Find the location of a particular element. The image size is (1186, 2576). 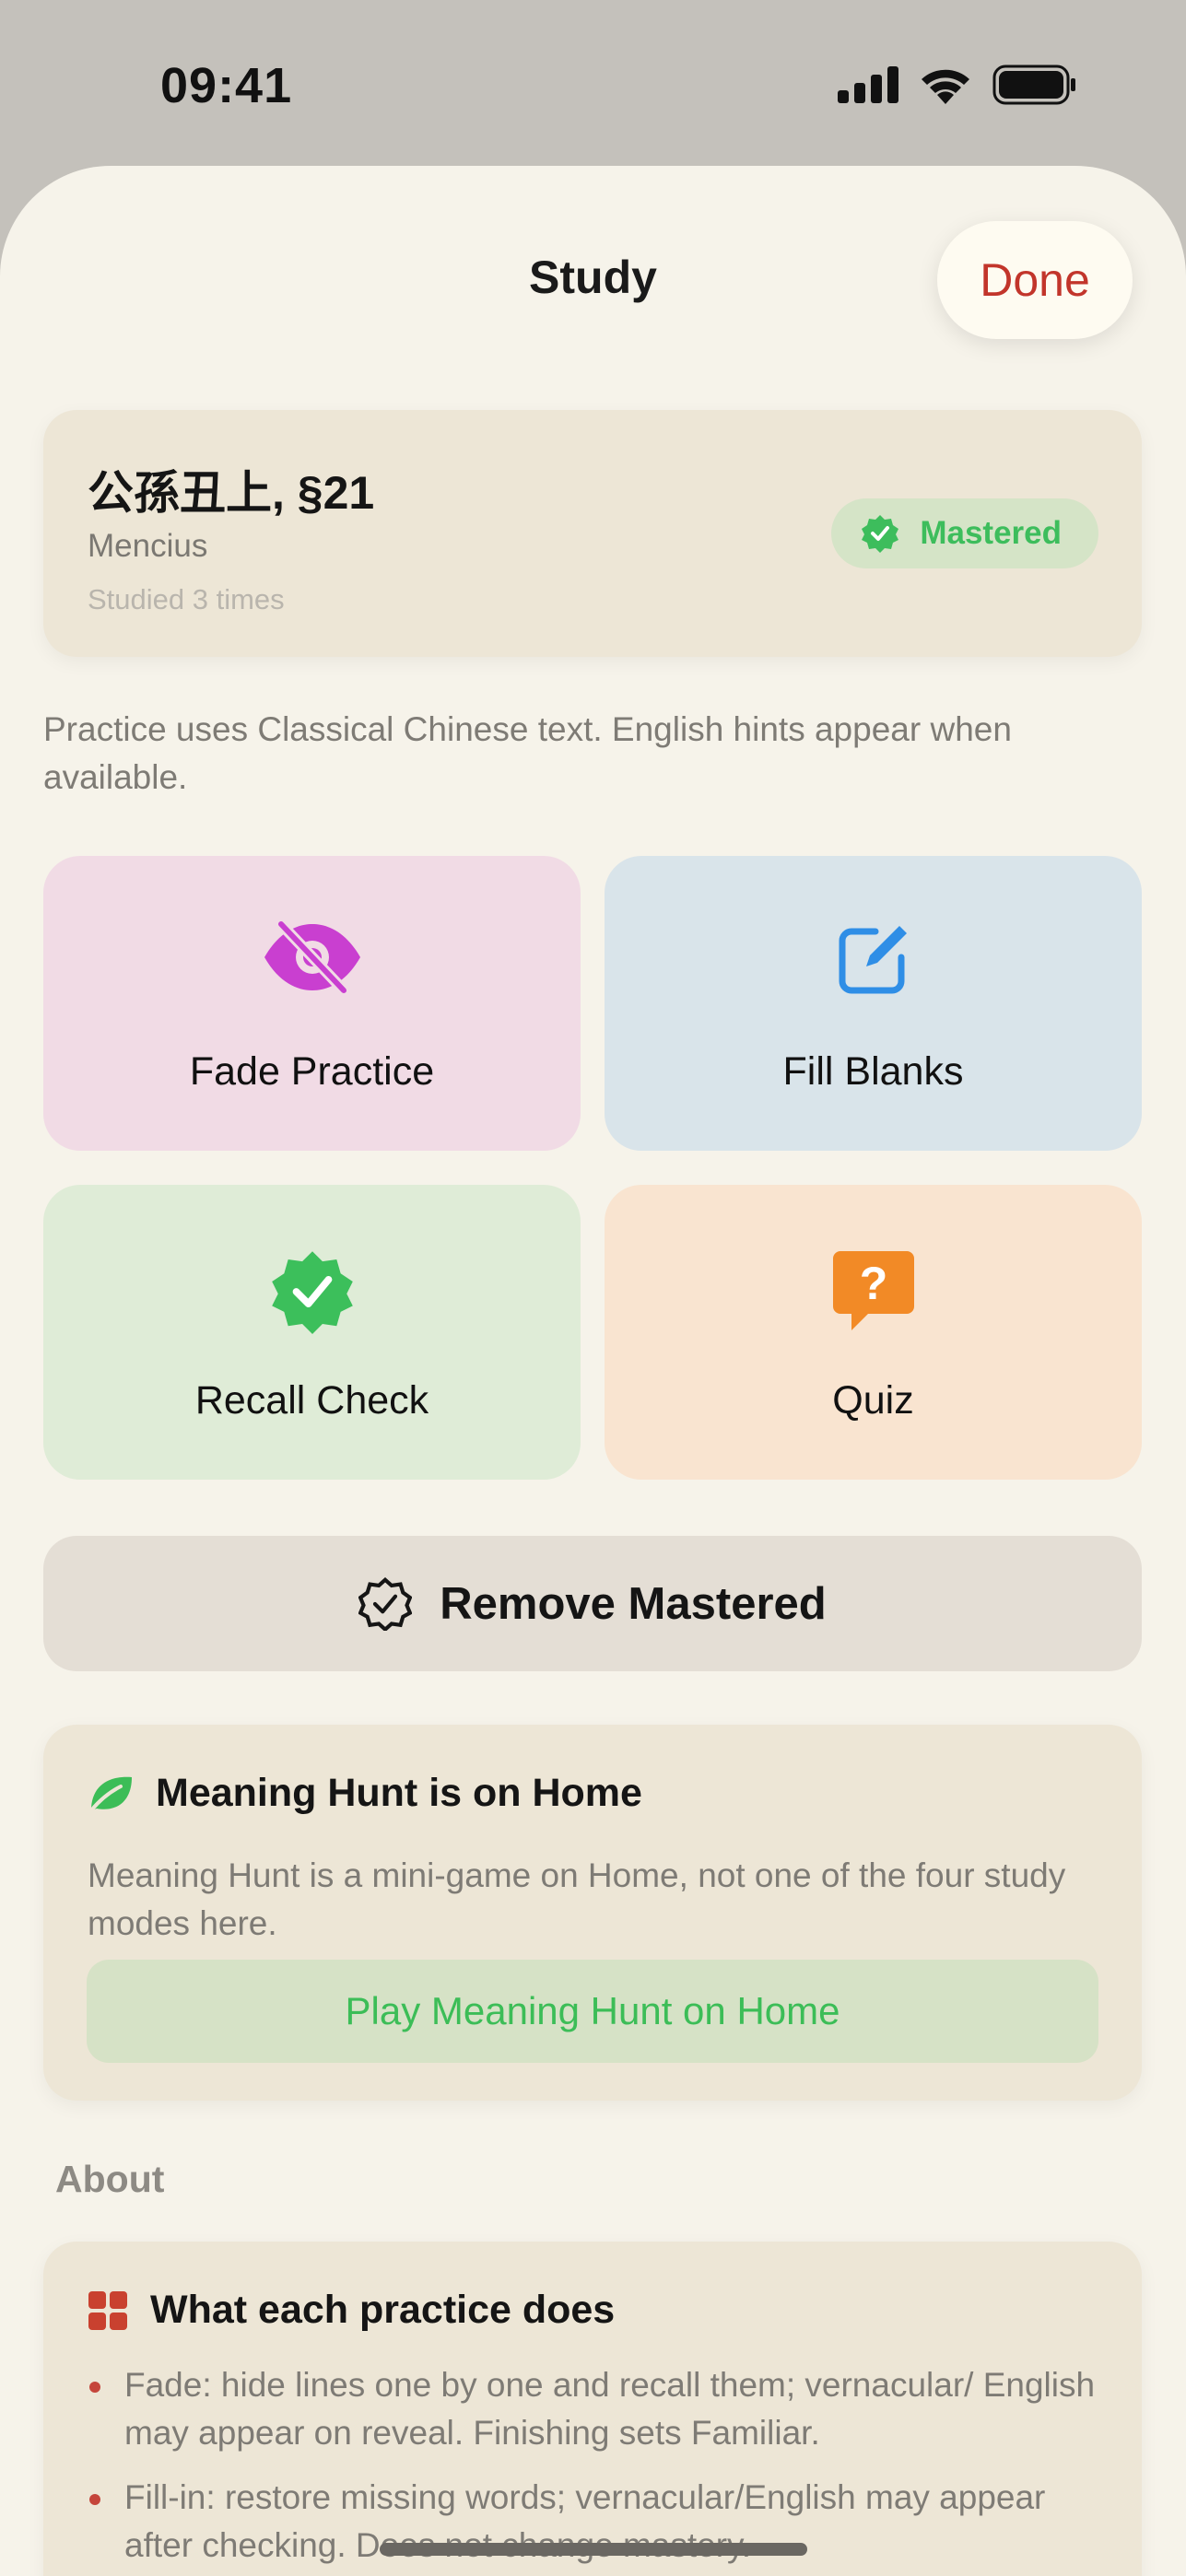

cellular-signal-icon is located at coordinates (868, 84).